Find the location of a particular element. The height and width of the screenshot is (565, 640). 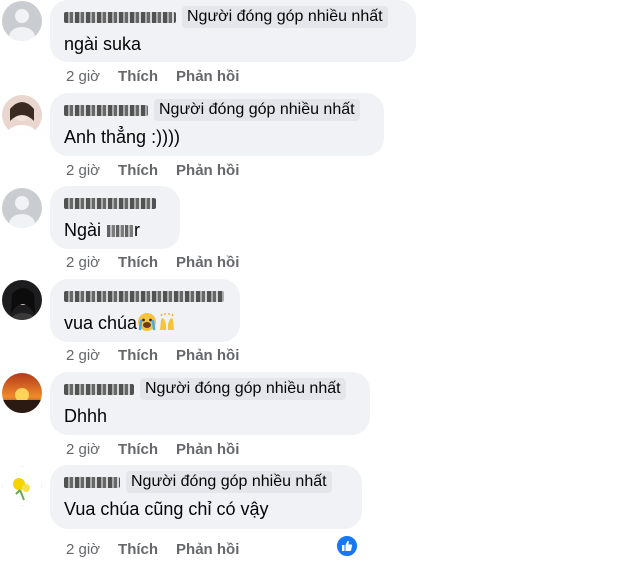

comment-text: Vua chúa cũng chỉ có vậy is located at coordinates (166, 509).